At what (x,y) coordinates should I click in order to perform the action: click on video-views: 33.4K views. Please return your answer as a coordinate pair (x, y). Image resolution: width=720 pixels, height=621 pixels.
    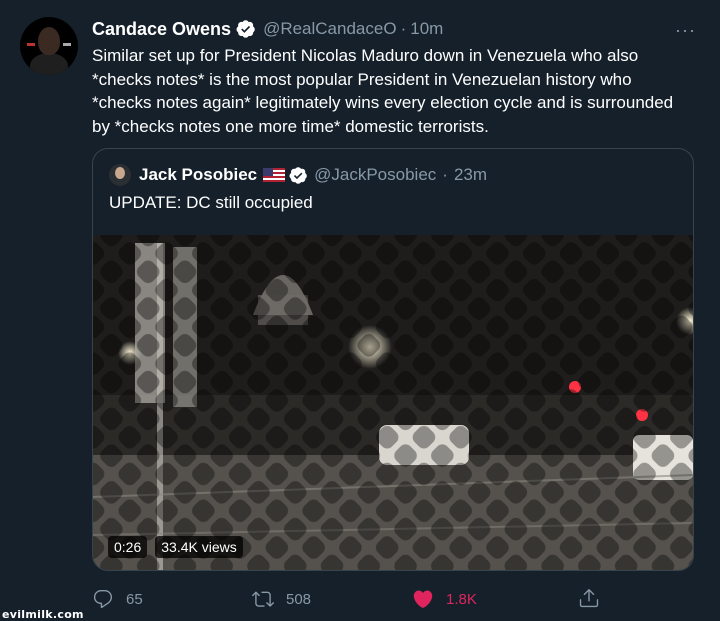
    Looking at the image, I should click on (199, 547).